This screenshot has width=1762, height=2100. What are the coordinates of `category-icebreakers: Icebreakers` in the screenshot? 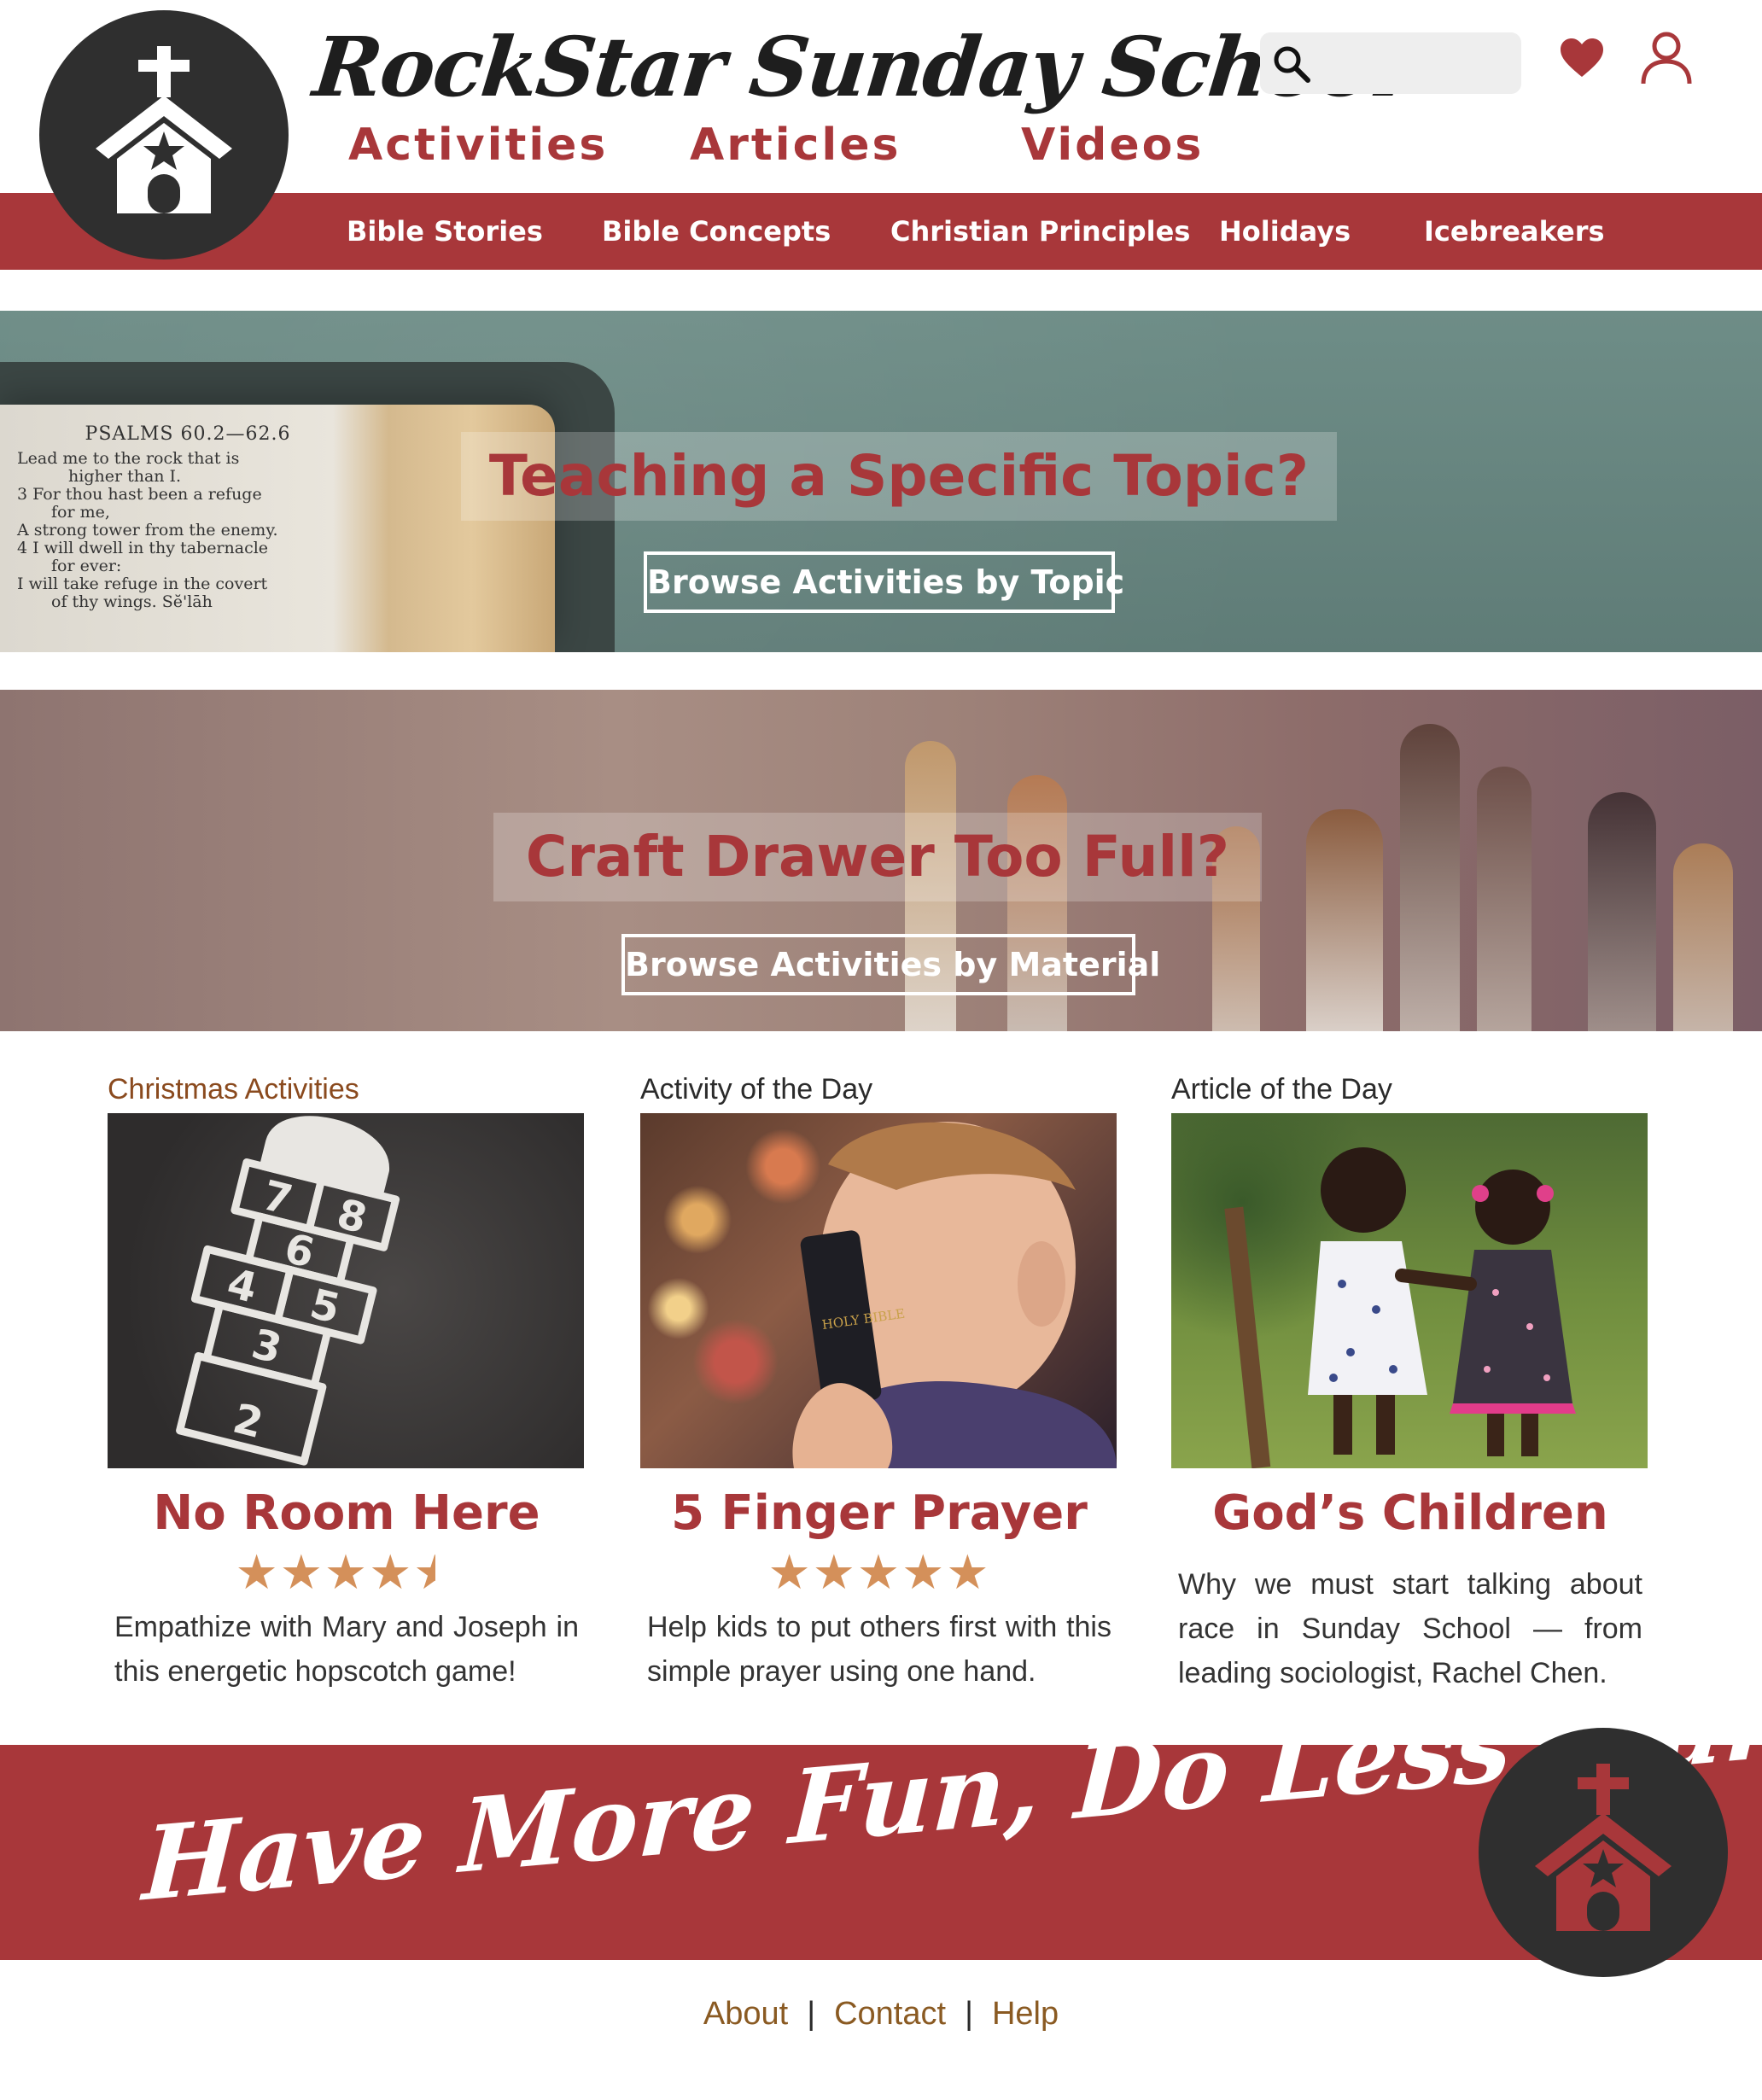 It's located at (1514, 232).